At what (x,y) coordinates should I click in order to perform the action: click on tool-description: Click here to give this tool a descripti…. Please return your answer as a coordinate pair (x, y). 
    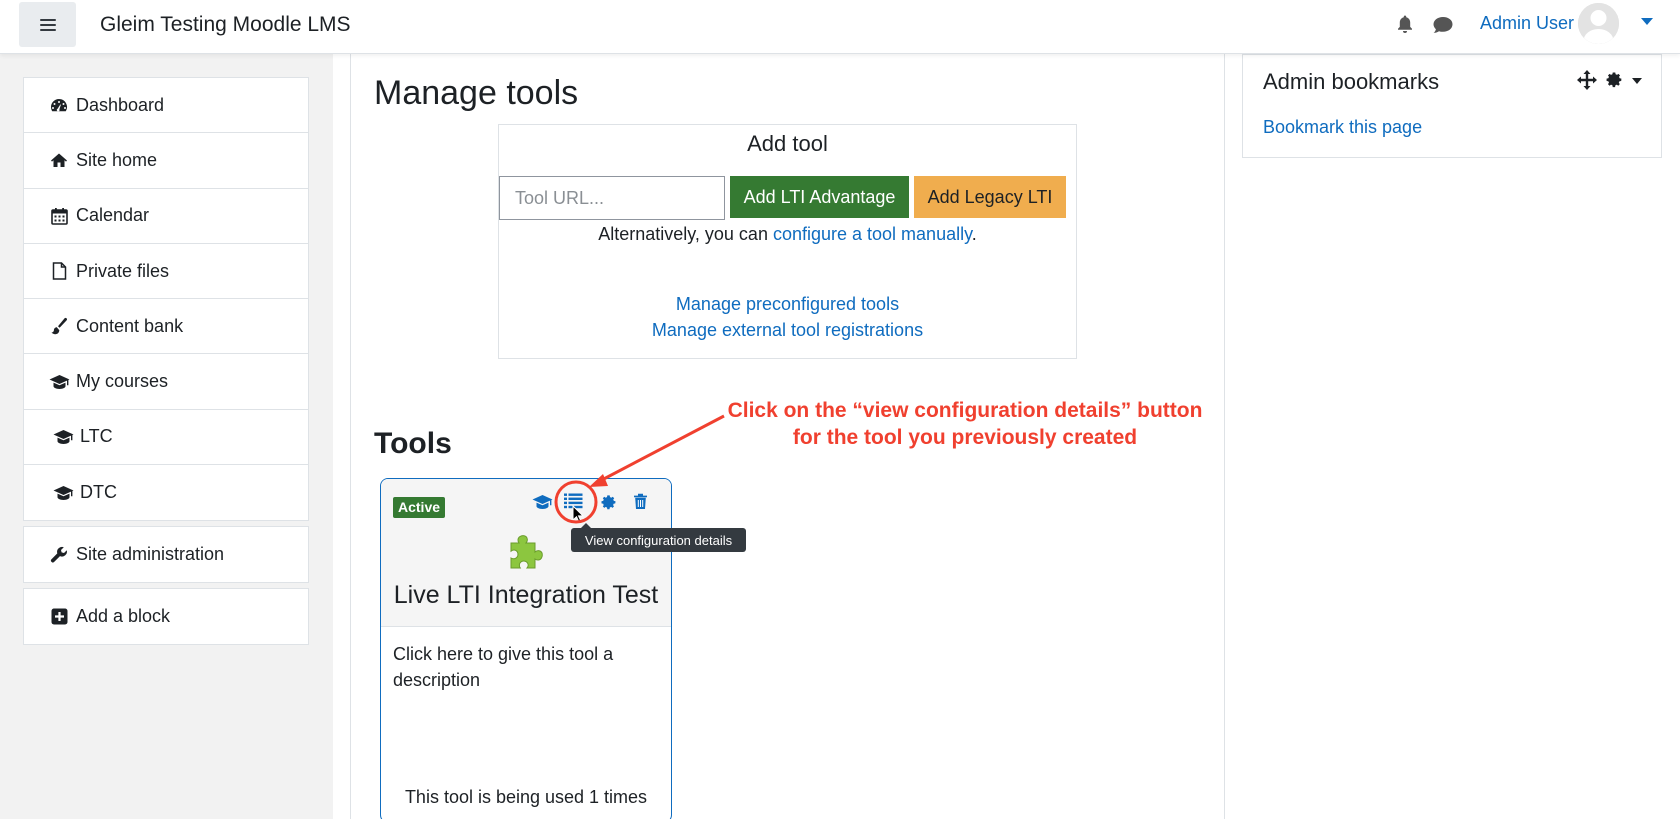
    Looking at the image, I should click on (523, 667).